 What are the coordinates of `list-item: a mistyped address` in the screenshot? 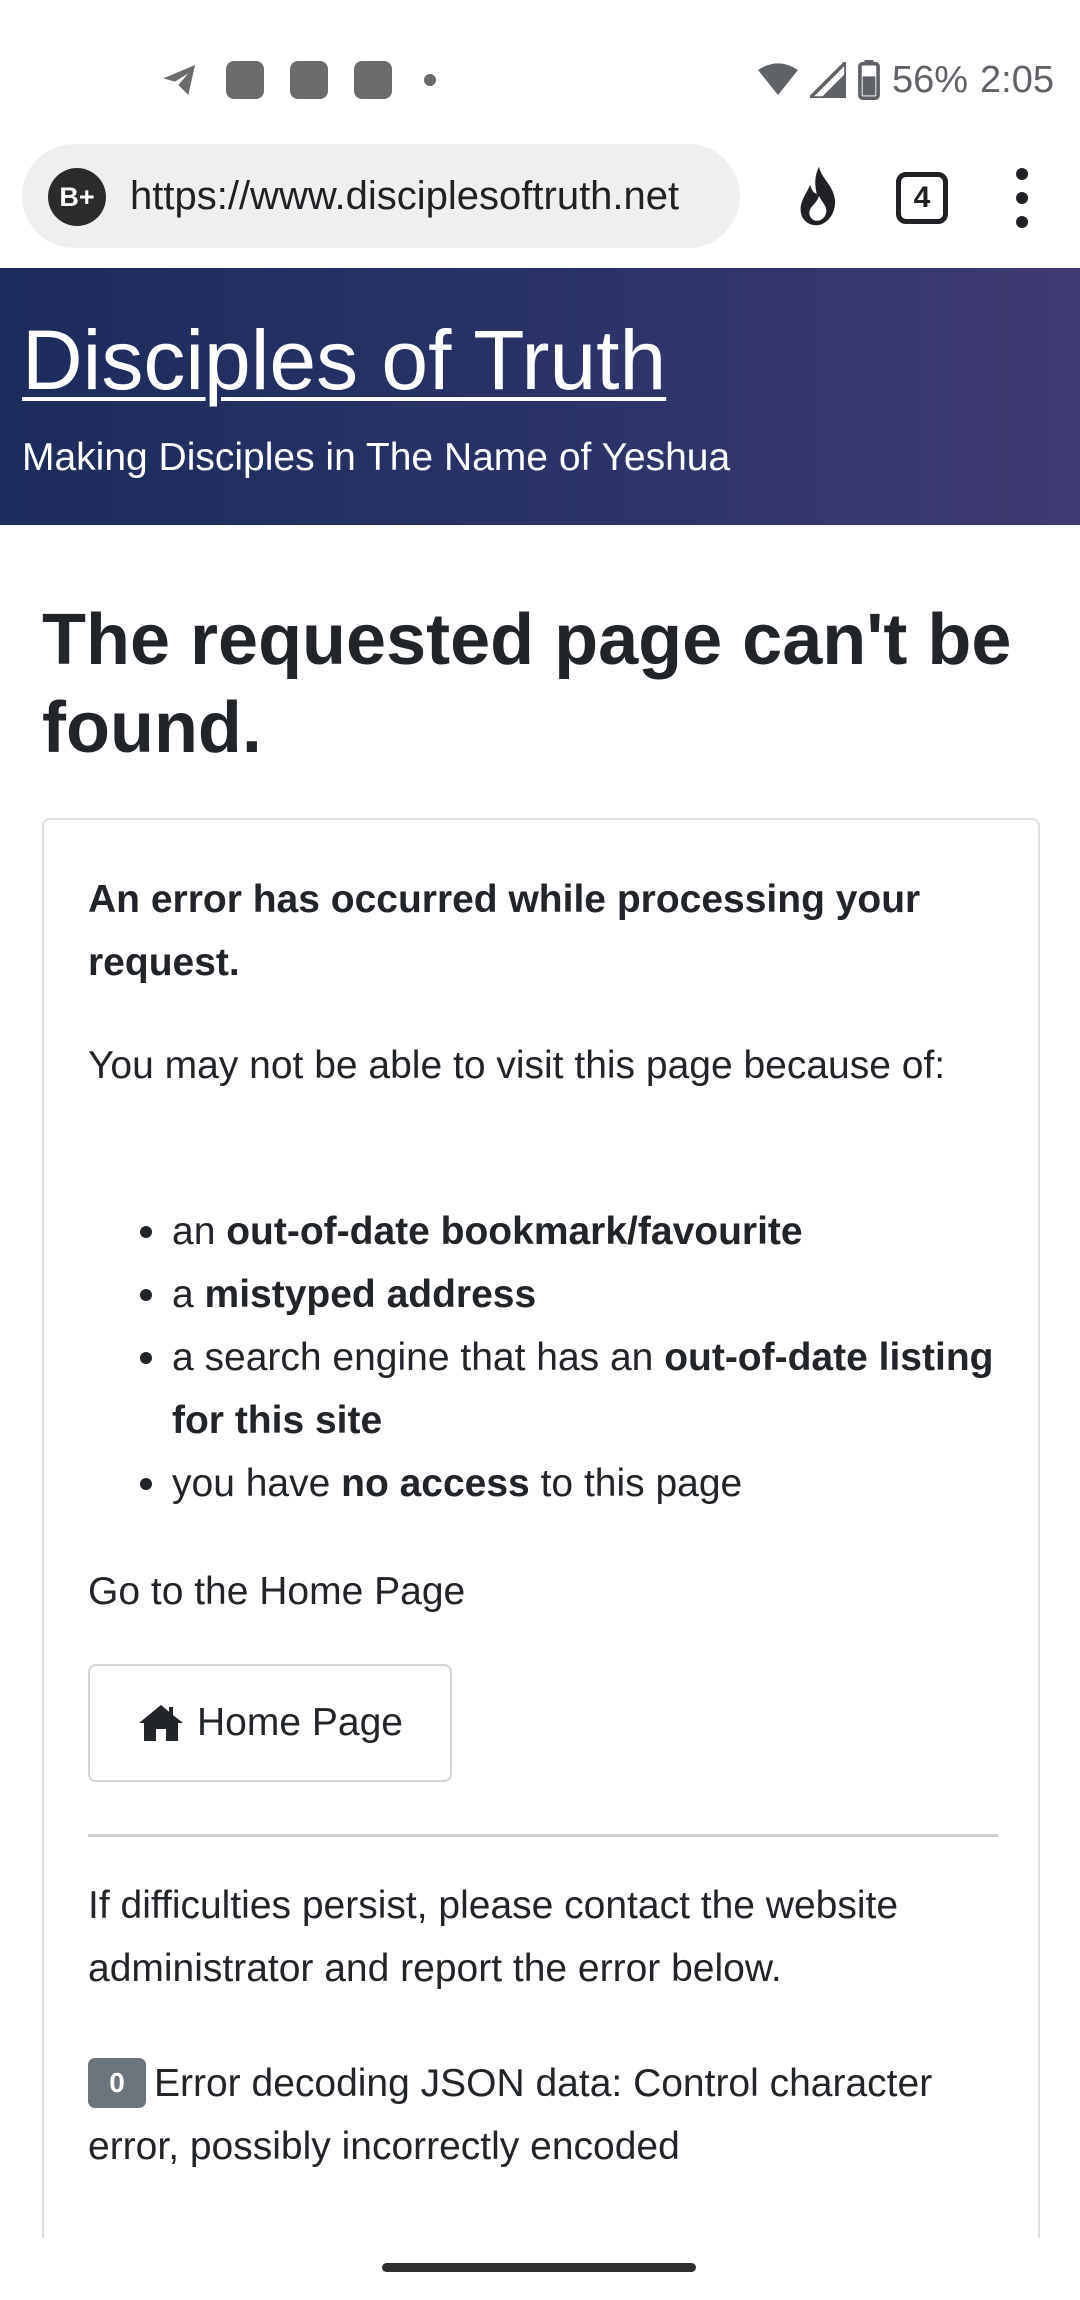 It's located at (545, 1294).